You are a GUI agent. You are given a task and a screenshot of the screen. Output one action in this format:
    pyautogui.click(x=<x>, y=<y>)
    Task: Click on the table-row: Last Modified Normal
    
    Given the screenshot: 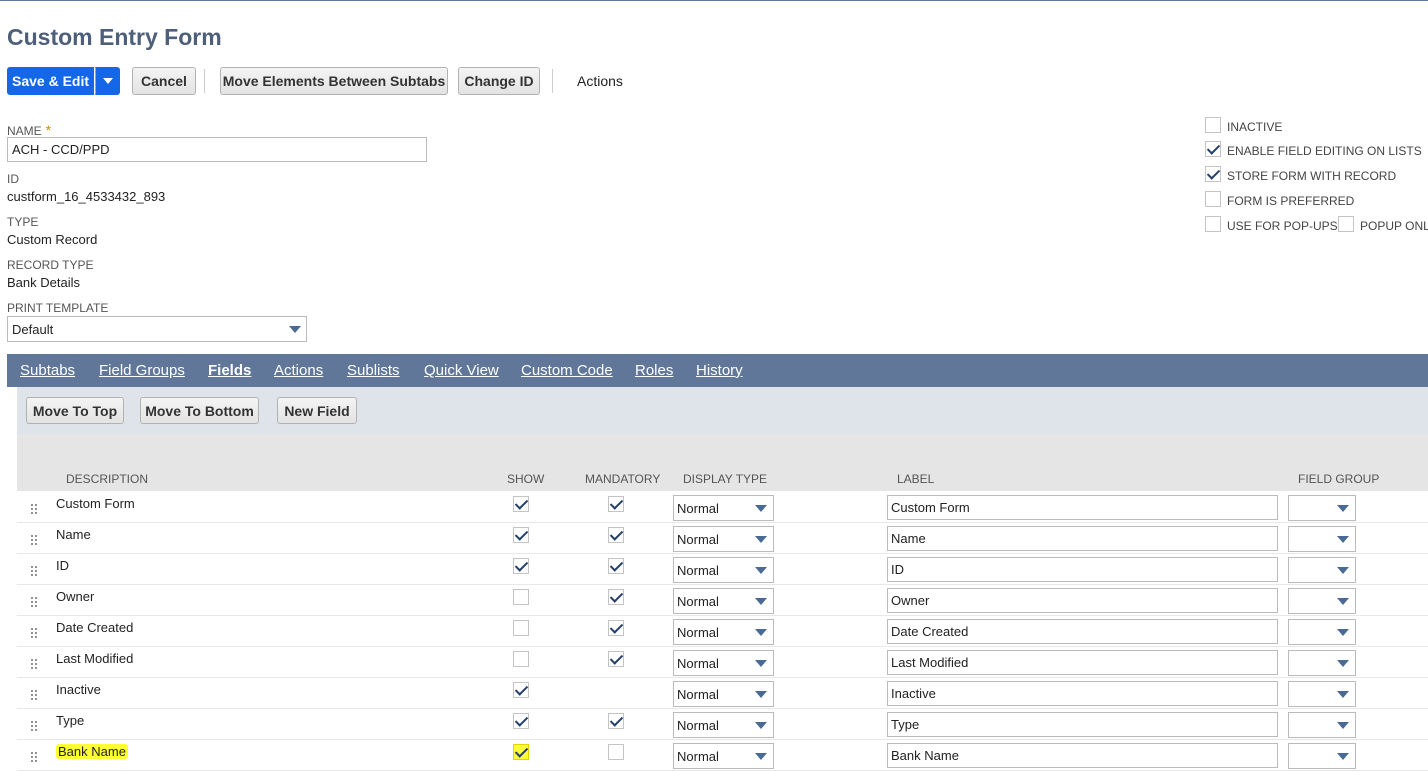 What is the action you would take?
    pyautogui.click(x=722, y=662)
    